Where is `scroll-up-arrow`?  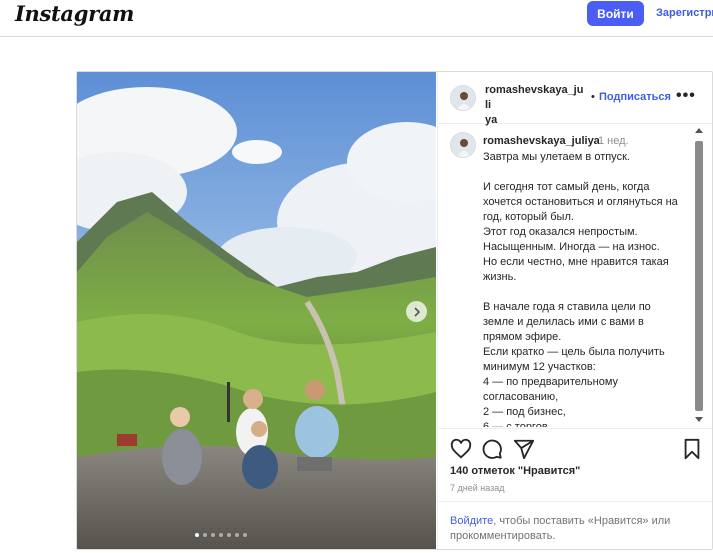
scroll-up-arrow is located at coordinates (699, 130).